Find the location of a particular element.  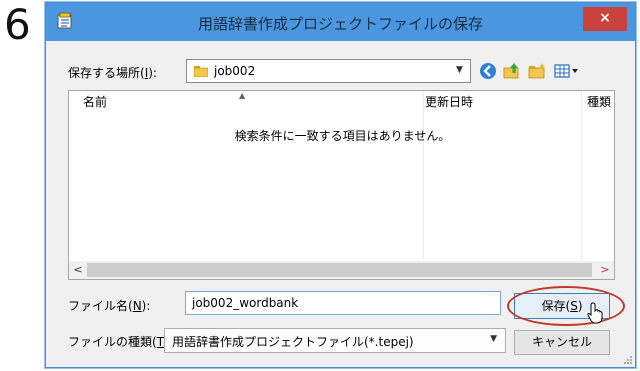

new-folder-icon is located at coordinates (537, 71).